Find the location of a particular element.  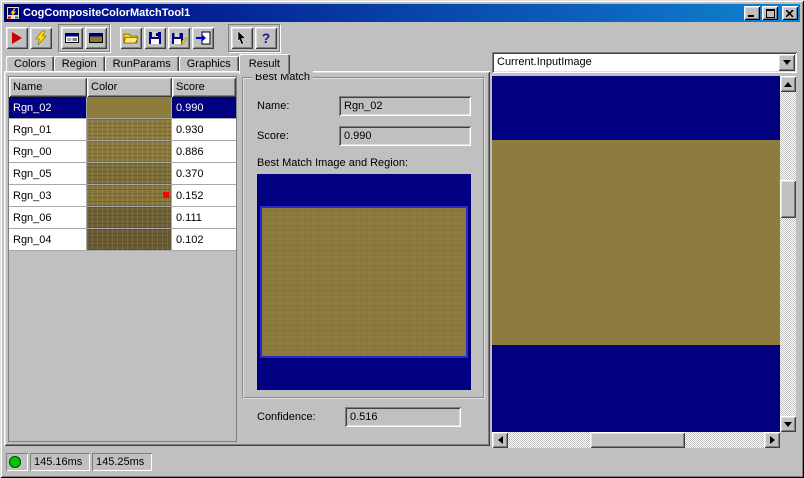

run-indicator-panel is located at coordinates (17, 462).